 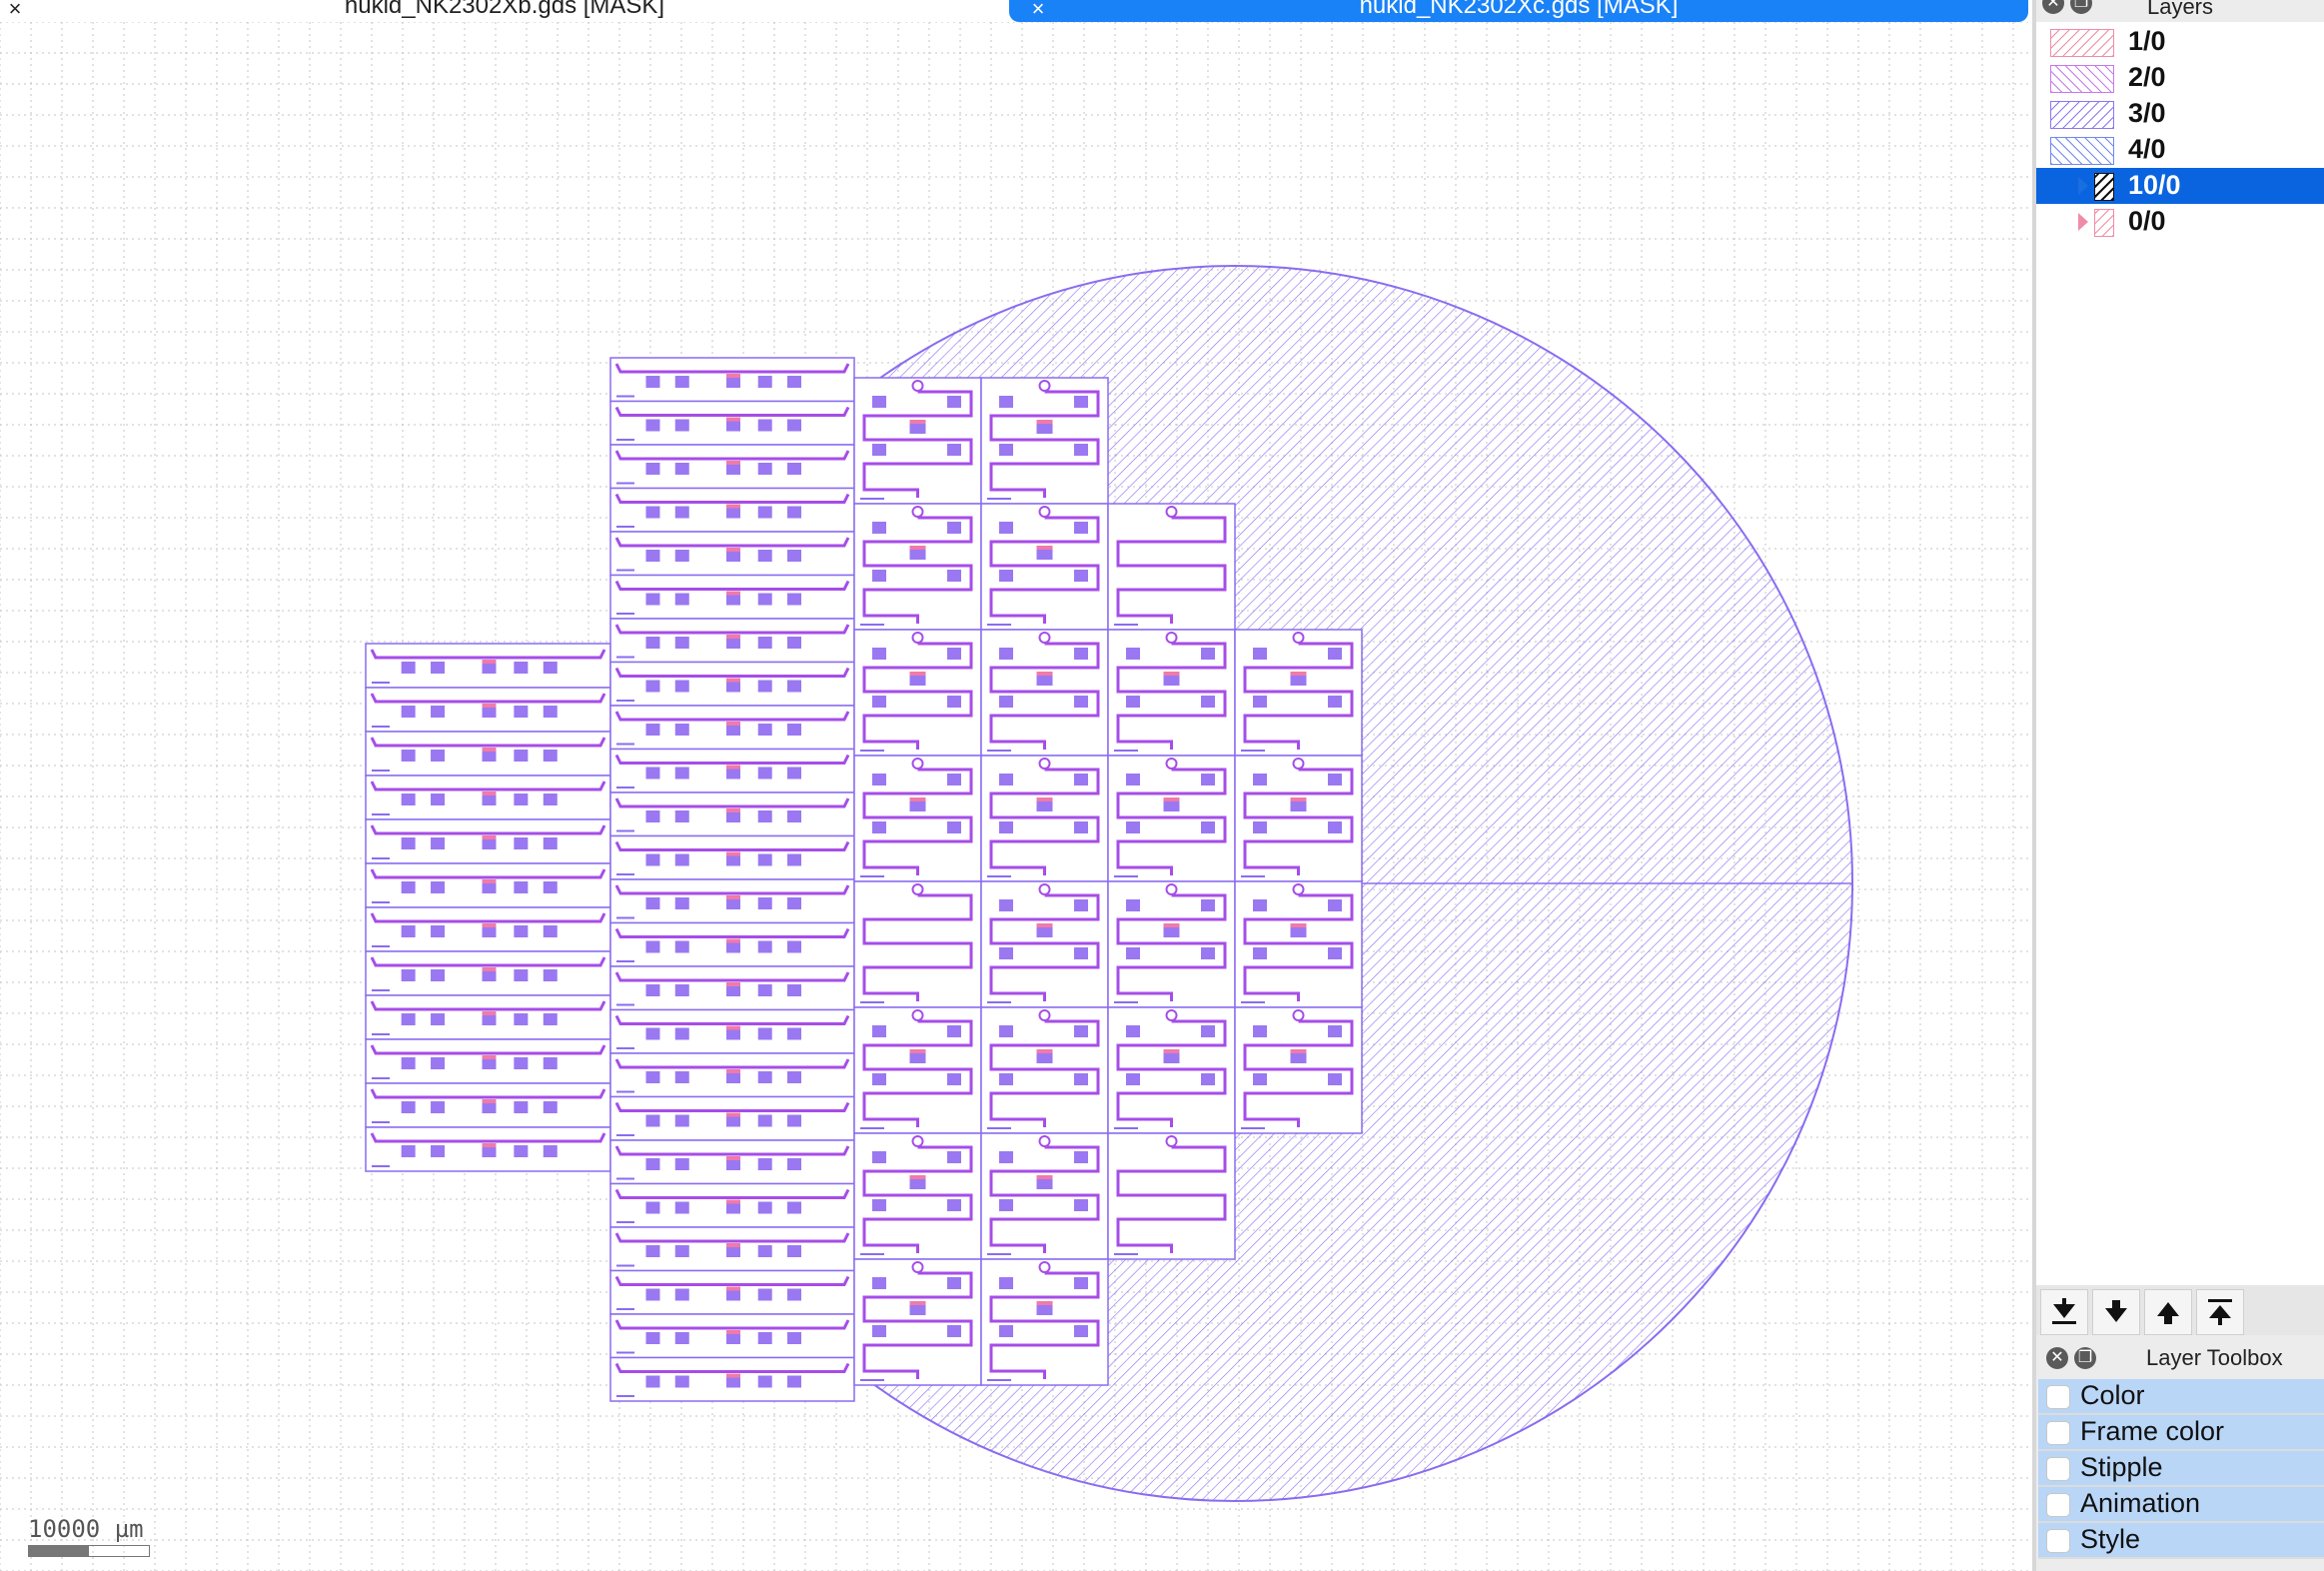 What do you see at coordinates (2180, 186) in the screenshot?
I see `layer-row: 10/0` at bounding box center [2180, 186].